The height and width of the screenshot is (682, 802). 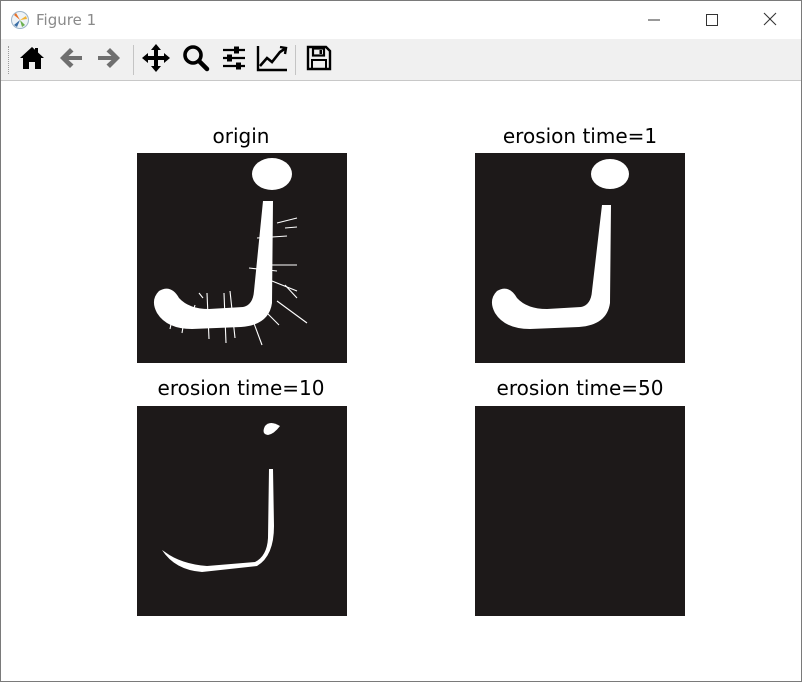 I want to click on pan-icon, so click(x=156, y=60).